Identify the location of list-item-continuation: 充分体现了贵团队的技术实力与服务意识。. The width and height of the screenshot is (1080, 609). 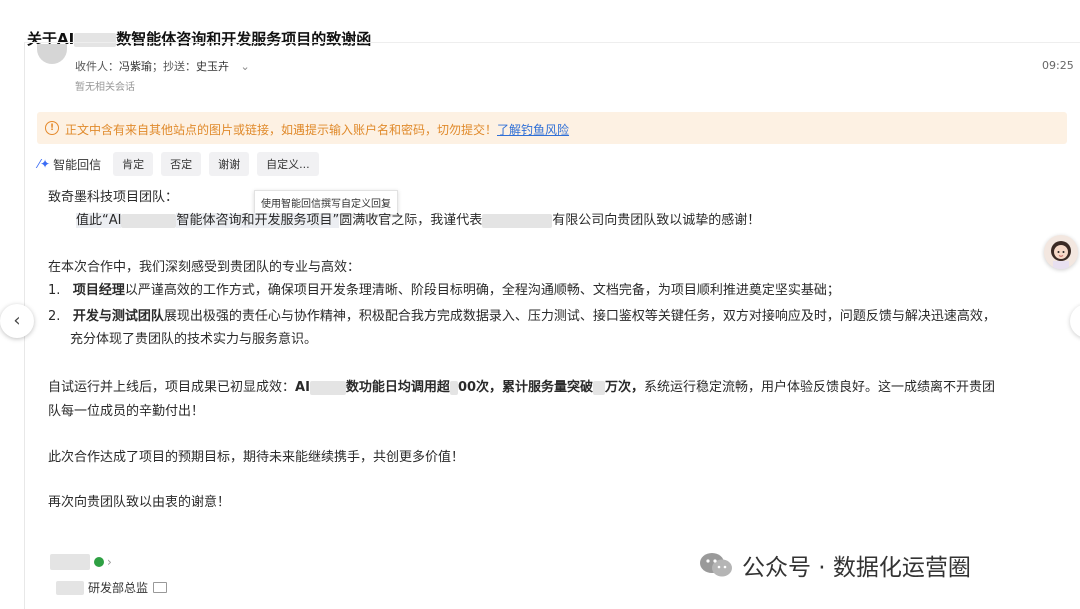
(194, 339).